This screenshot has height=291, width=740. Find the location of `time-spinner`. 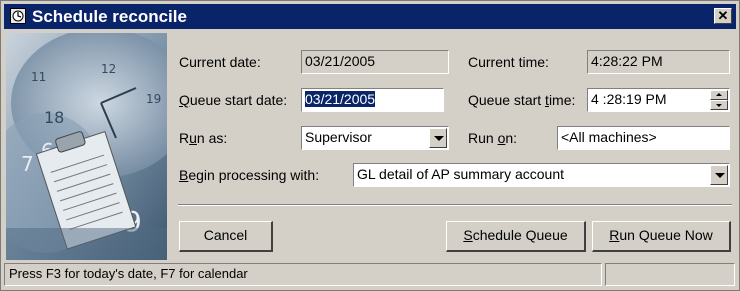

time-spinner is located at coordinates (719, 100).